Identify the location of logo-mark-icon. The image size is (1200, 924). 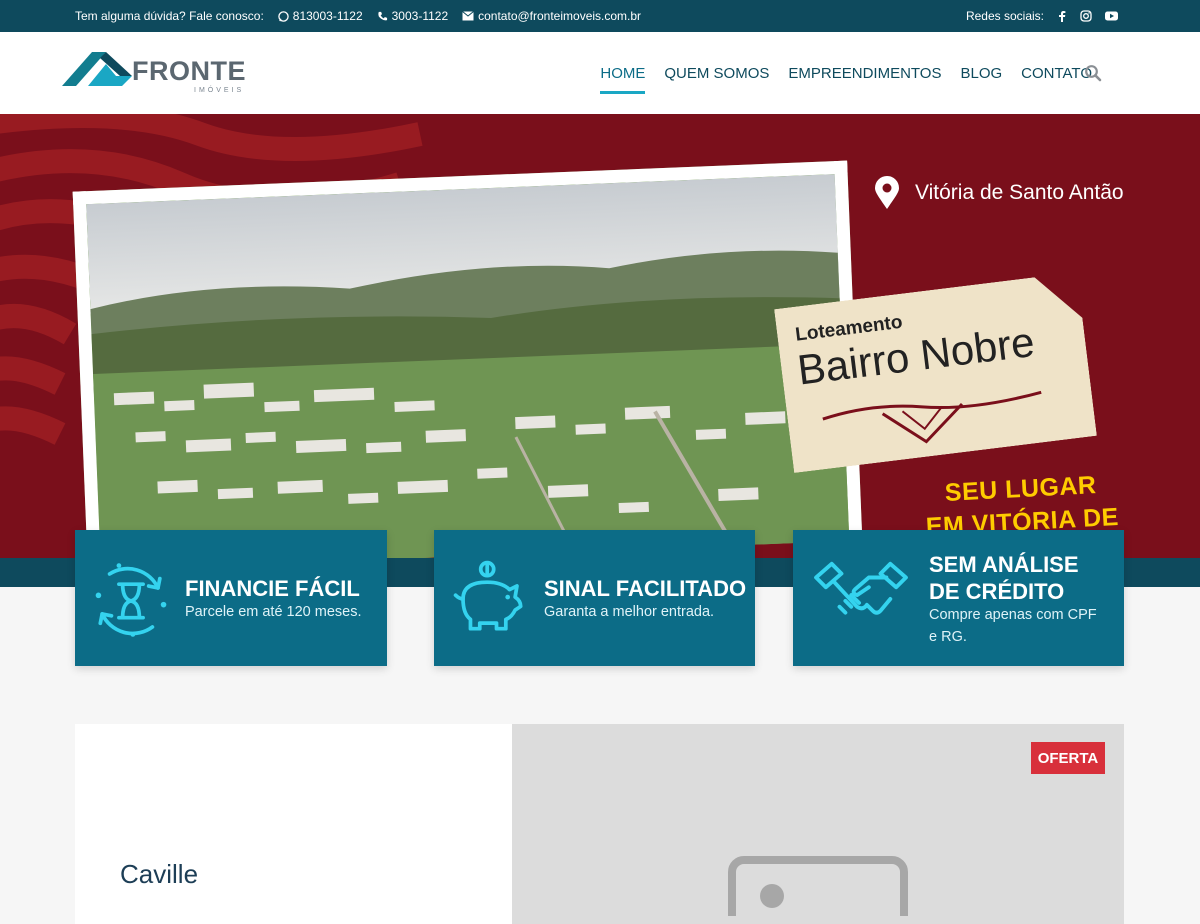
(97, 69).